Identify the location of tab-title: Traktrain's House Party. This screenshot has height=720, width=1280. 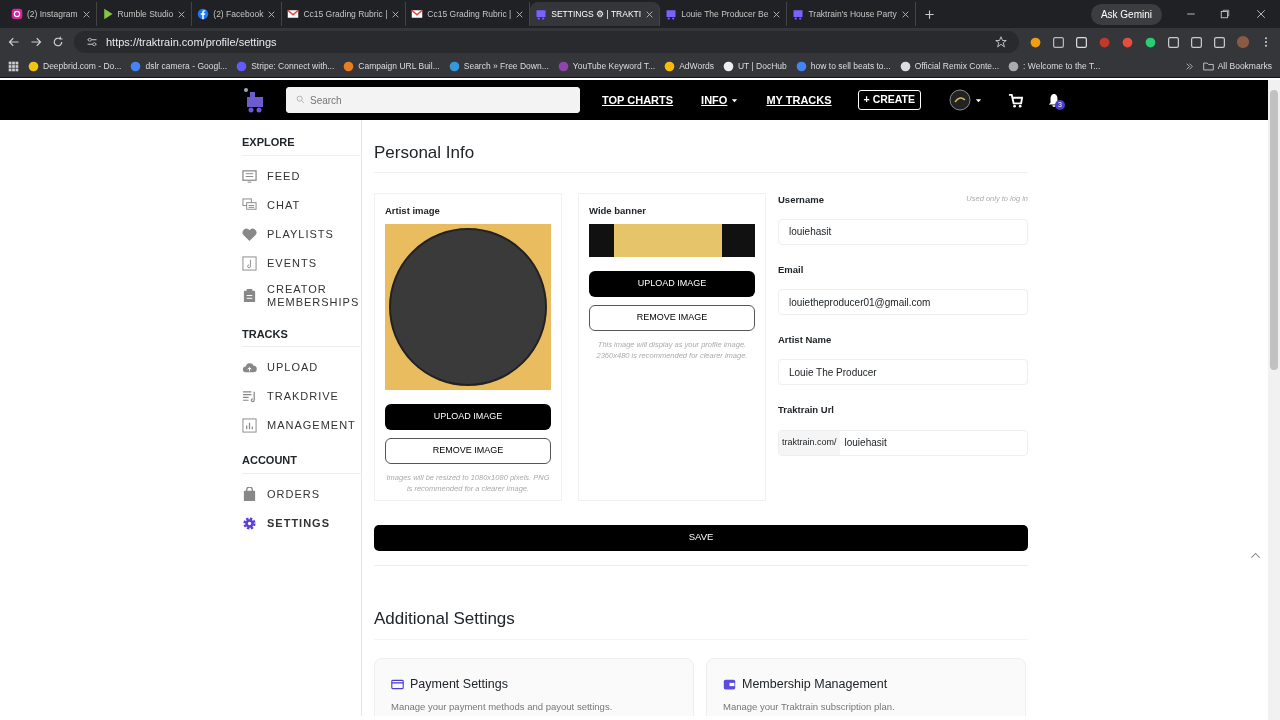
(852, 14).